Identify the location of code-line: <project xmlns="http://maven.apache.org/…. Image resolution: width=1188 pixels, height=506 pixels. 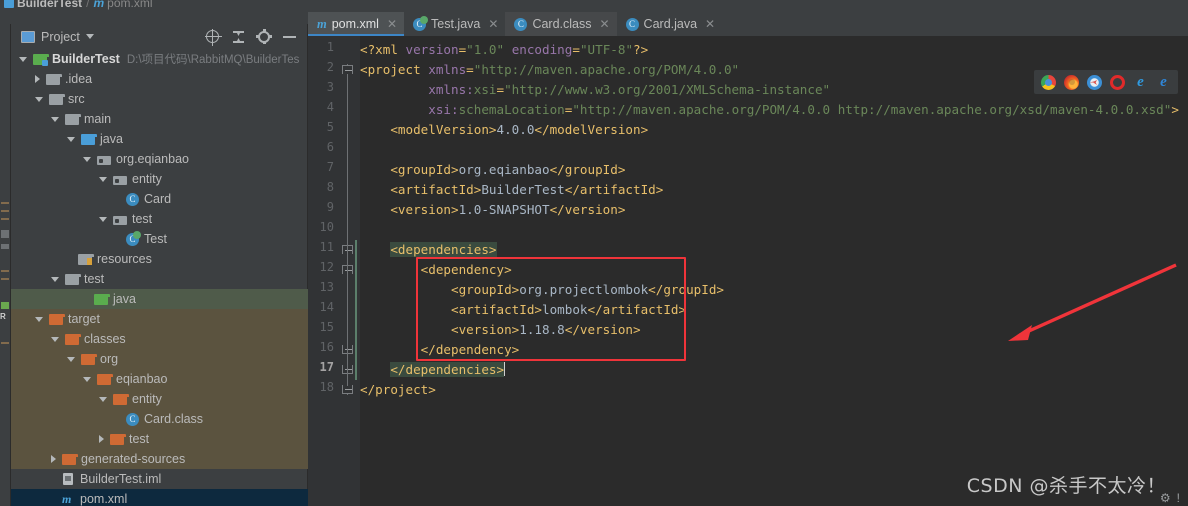
(549, 70).